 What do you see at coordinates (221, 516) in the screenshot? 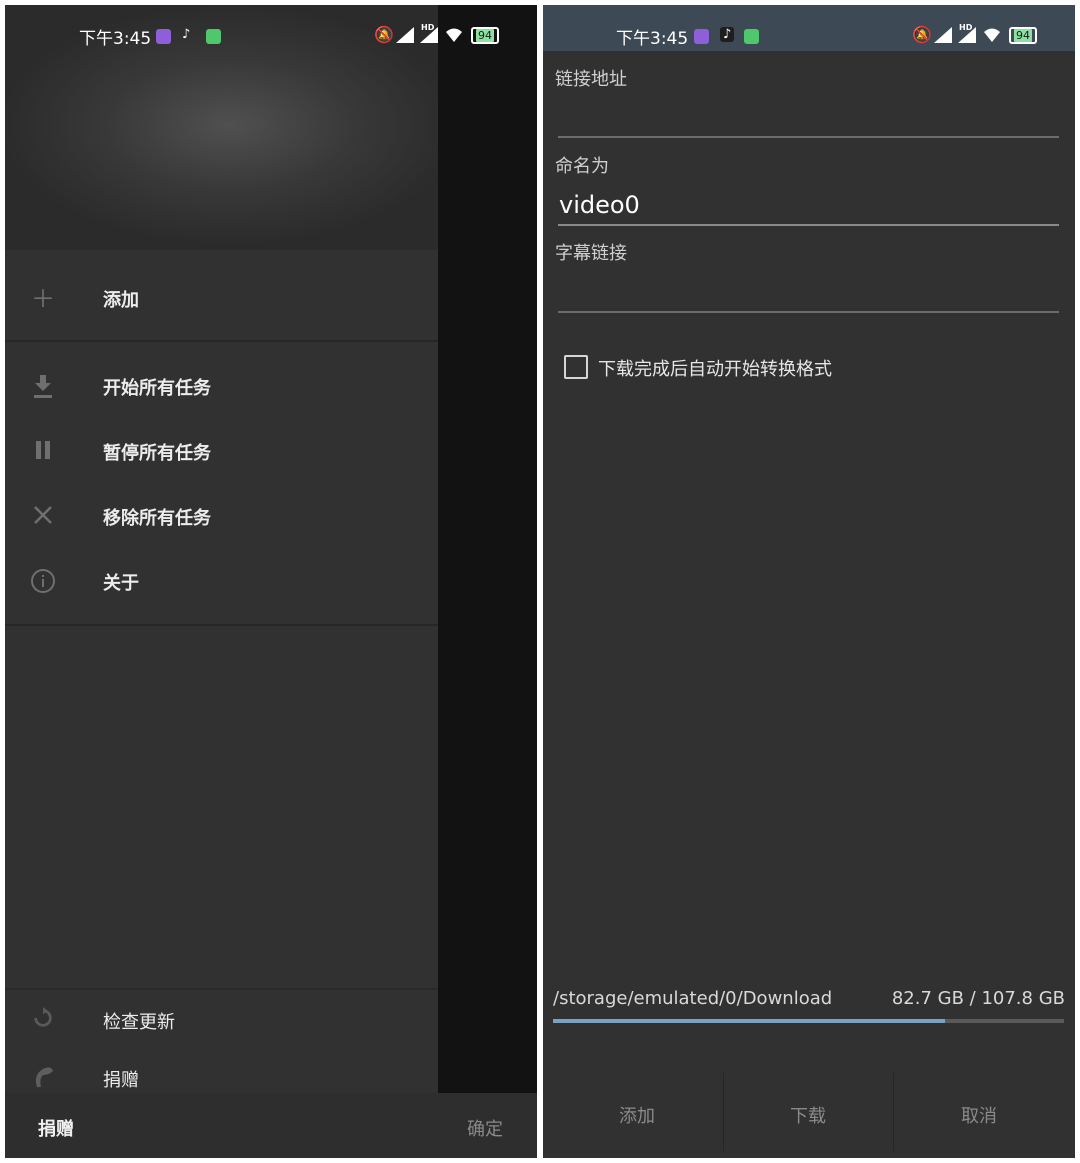
I see `drawer-item-remove-all: 移除所有任务` at bounding box center [221, 516].